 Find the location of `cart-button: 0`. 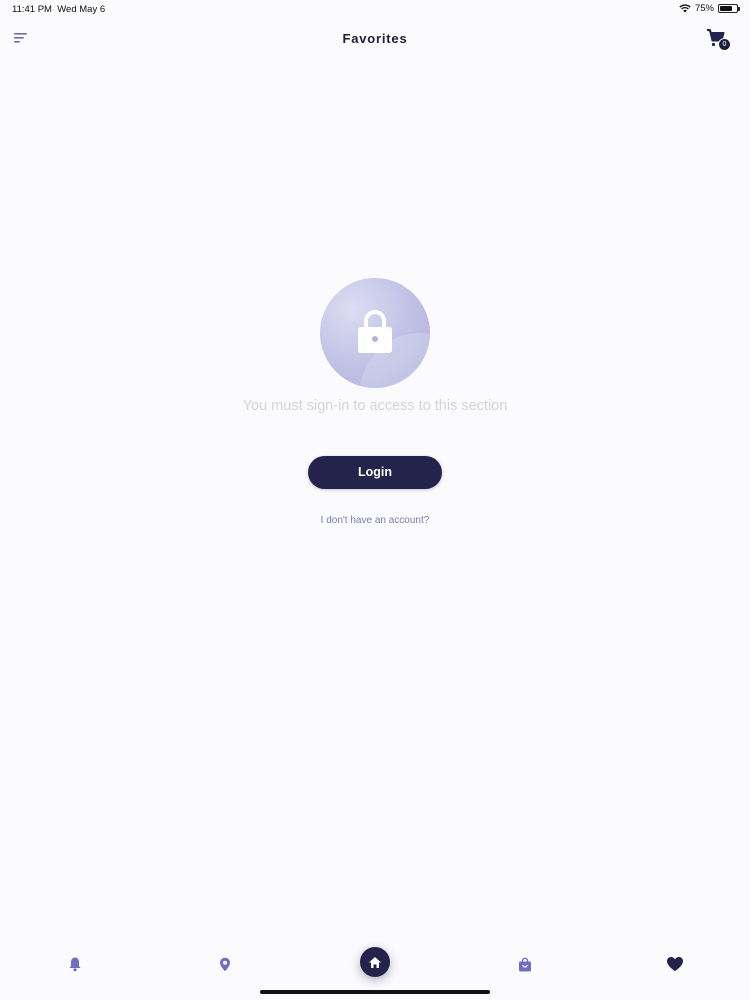

cart-button: 0 is located at coordinates (718, 40).